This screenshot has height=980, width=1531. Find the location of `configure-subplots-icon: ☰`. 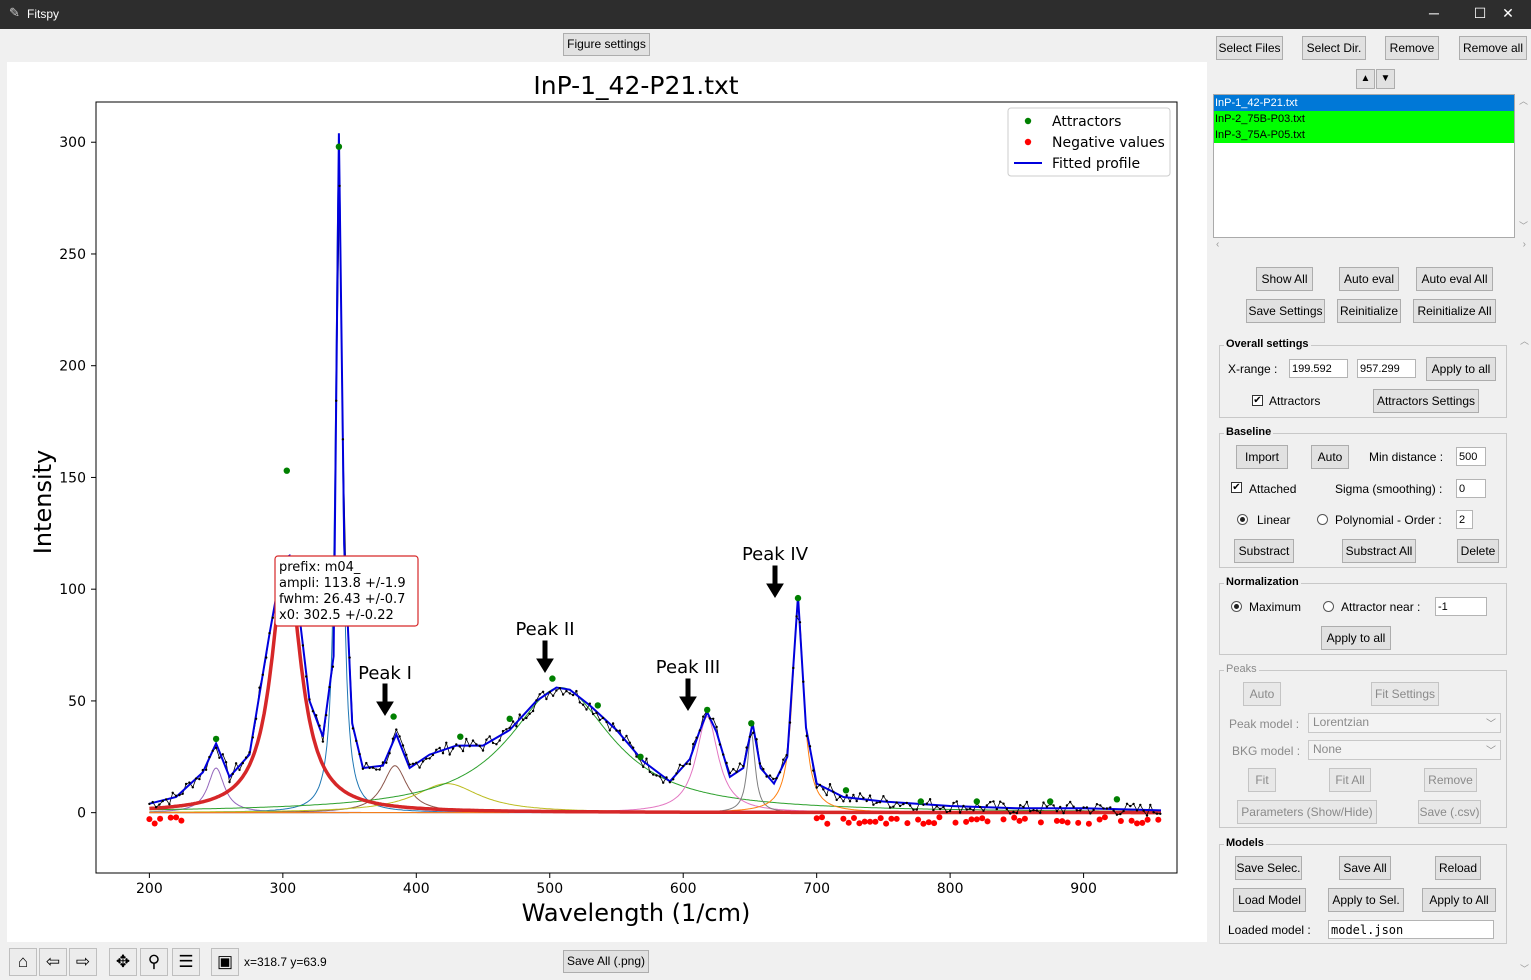

configure-subplots-icon: ☰ is located at coordinates (186, 962).